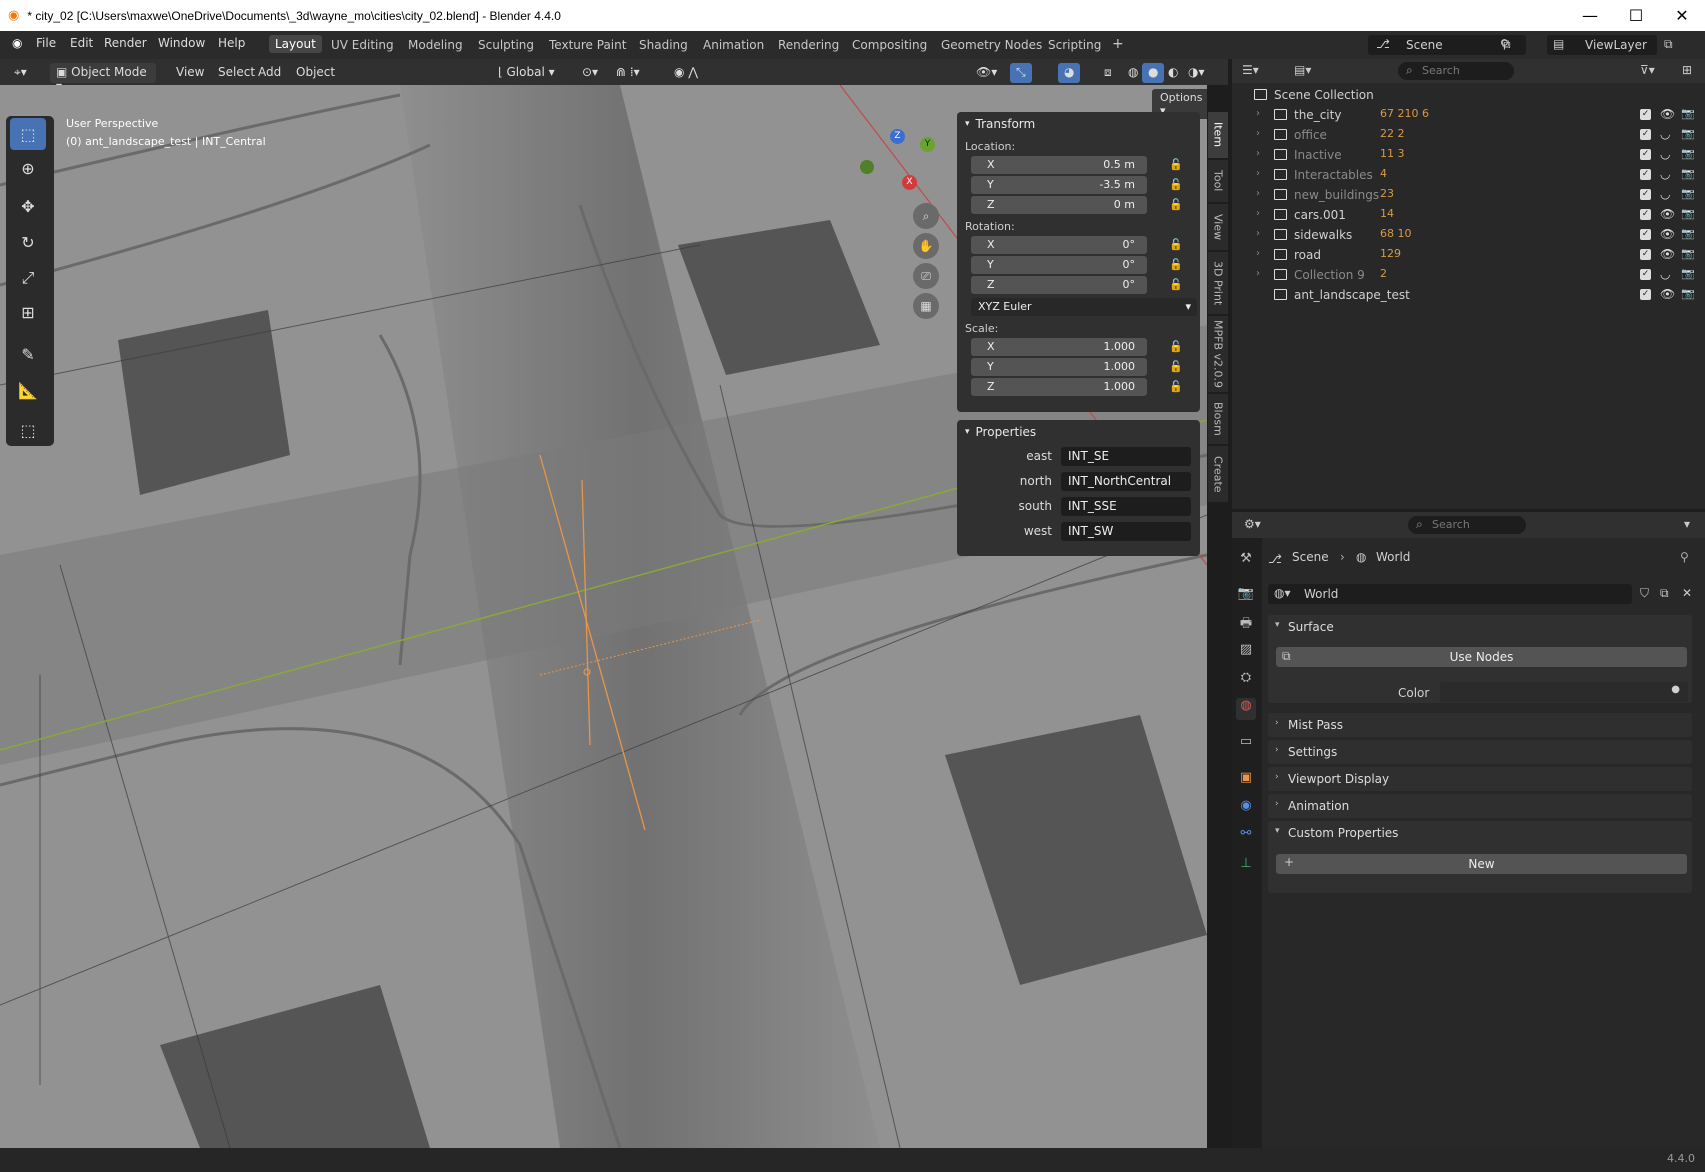  Describe the element at coordinates (1664, 593) in the screenshot. I see `duplicate-icon: ⧉` at that location.